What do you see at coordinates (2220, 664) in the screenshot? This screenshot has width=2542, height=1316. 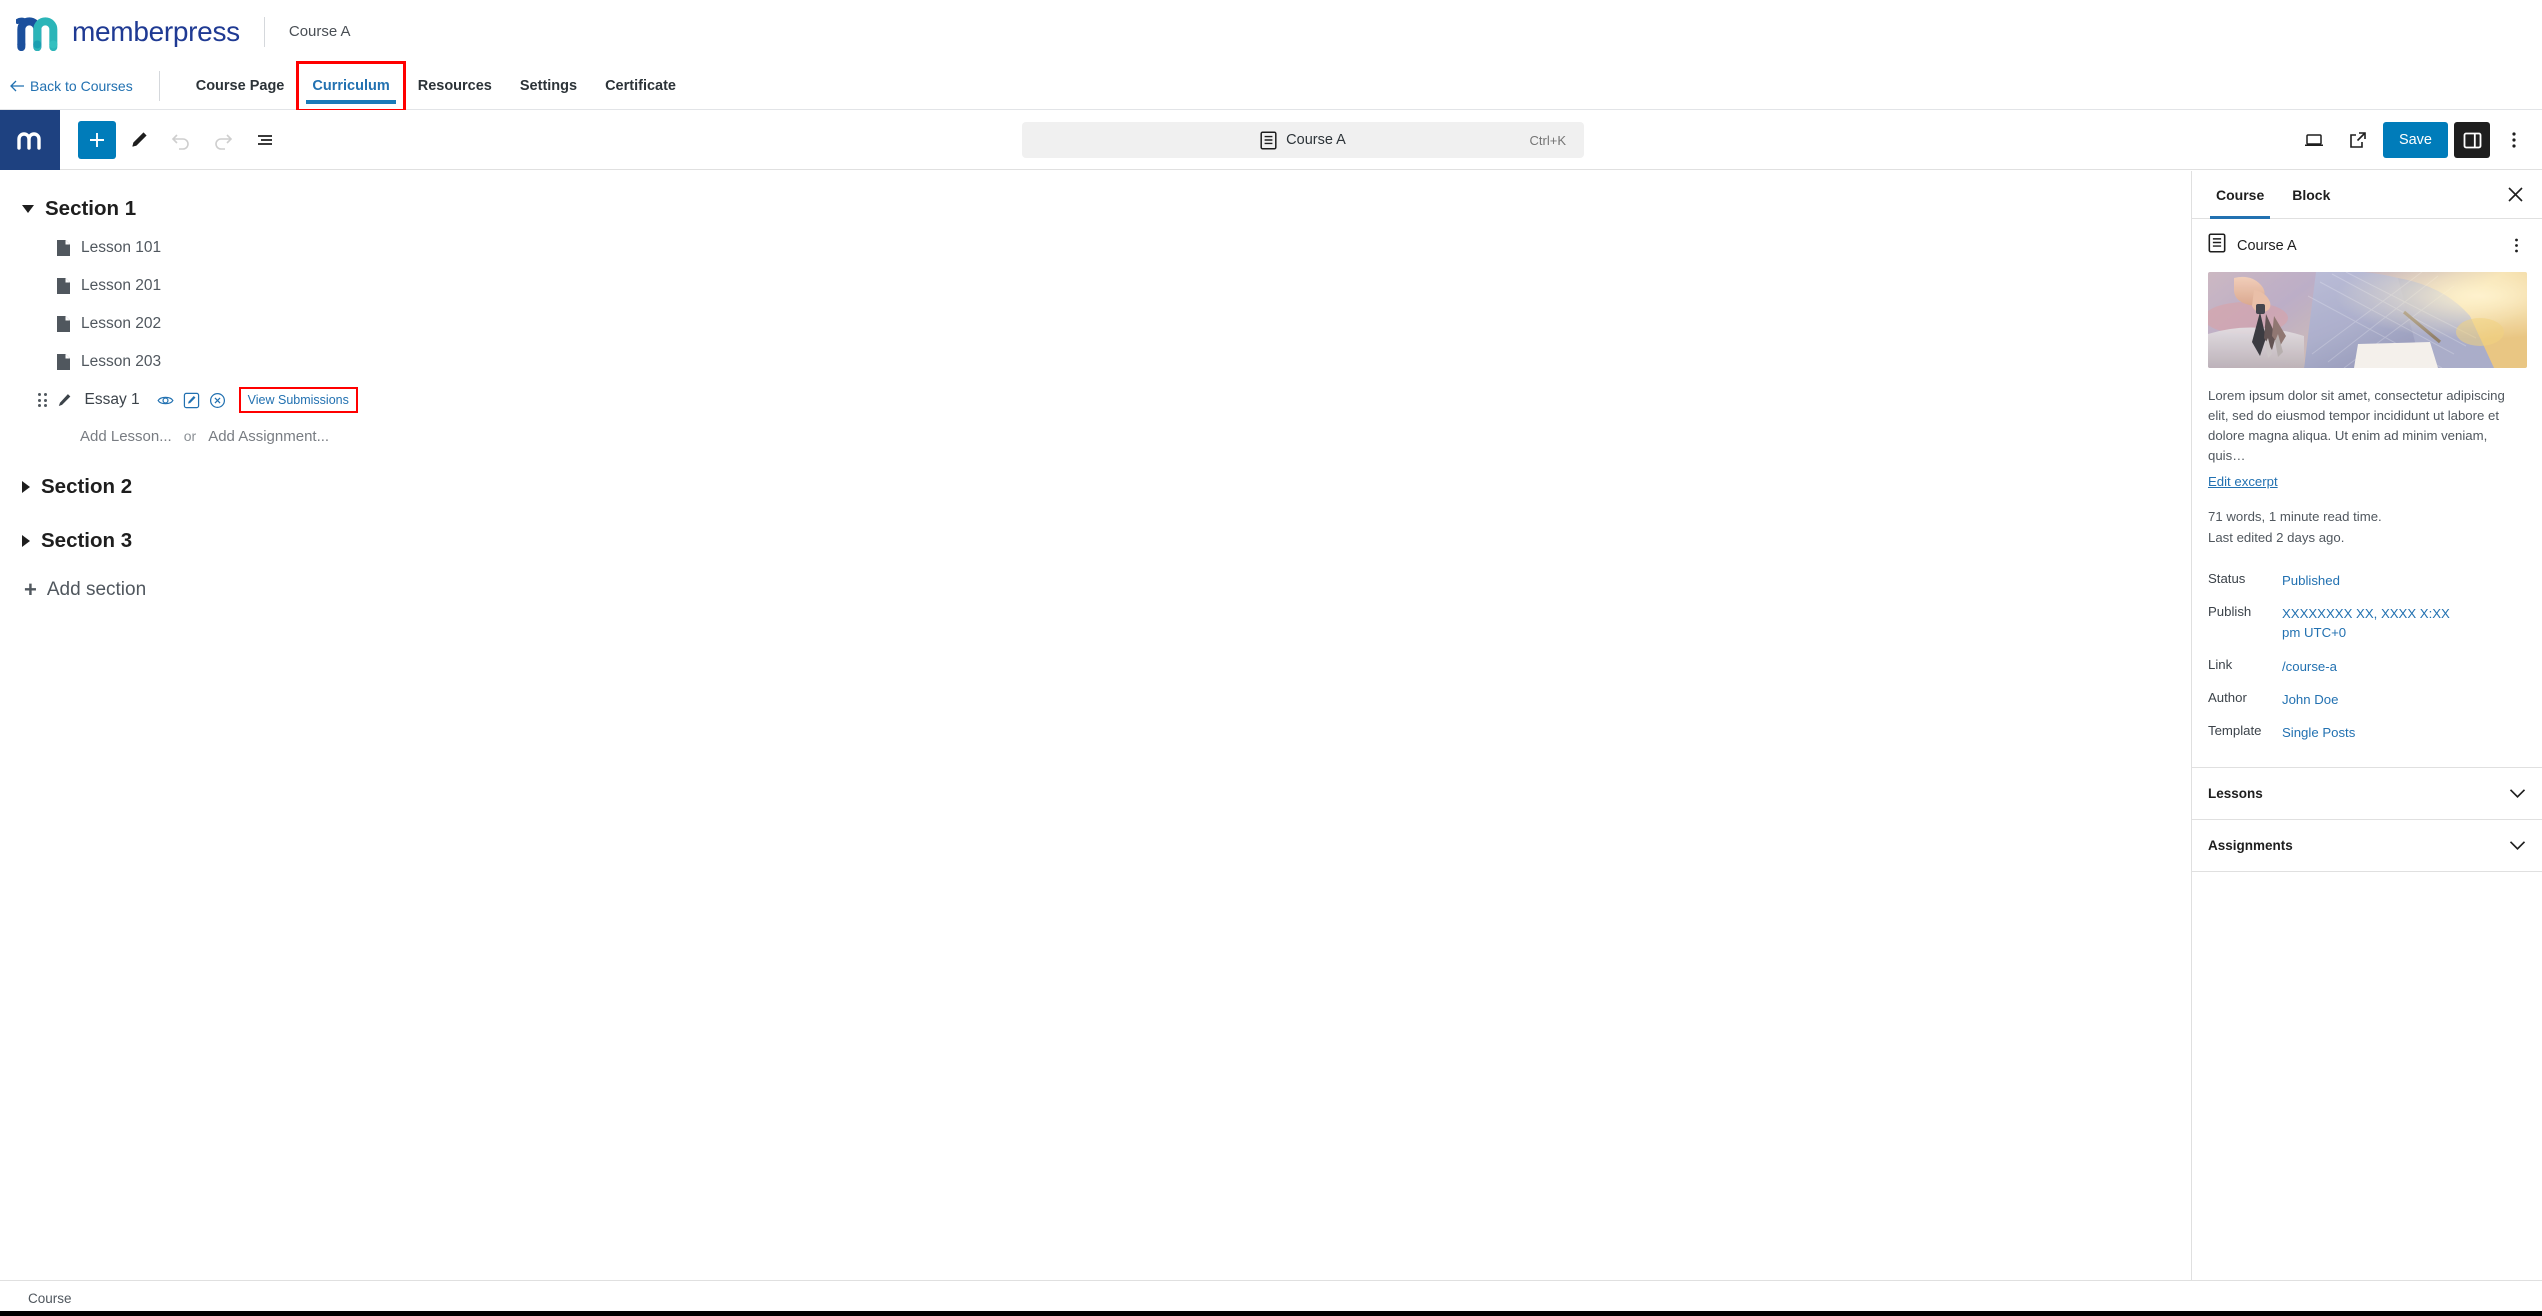 I see `link-label: Link` at bounding box center [2220, 664].